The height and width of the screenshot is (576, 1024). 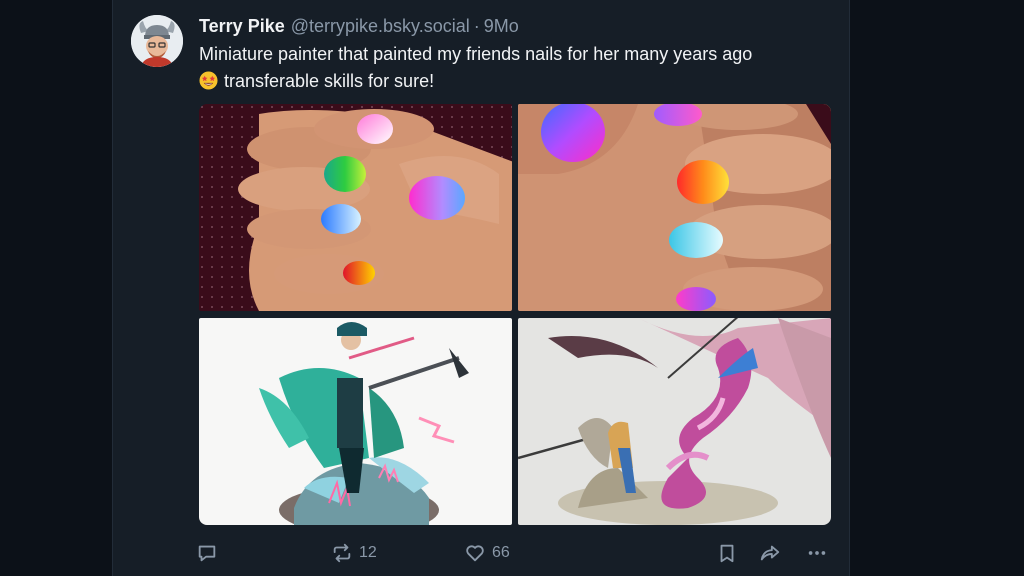 I want to click on like-button: 66, so click(x=487, y=553).